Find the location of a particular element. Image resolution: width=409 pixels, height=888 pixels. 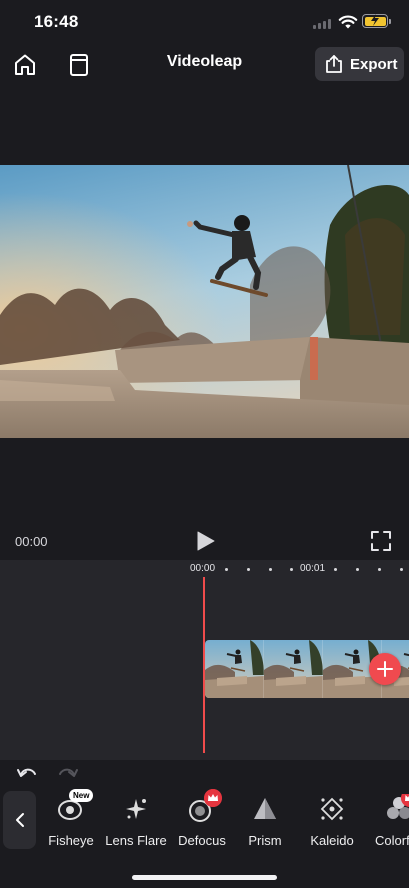

battery-icon is located at coordinates (376, 21).